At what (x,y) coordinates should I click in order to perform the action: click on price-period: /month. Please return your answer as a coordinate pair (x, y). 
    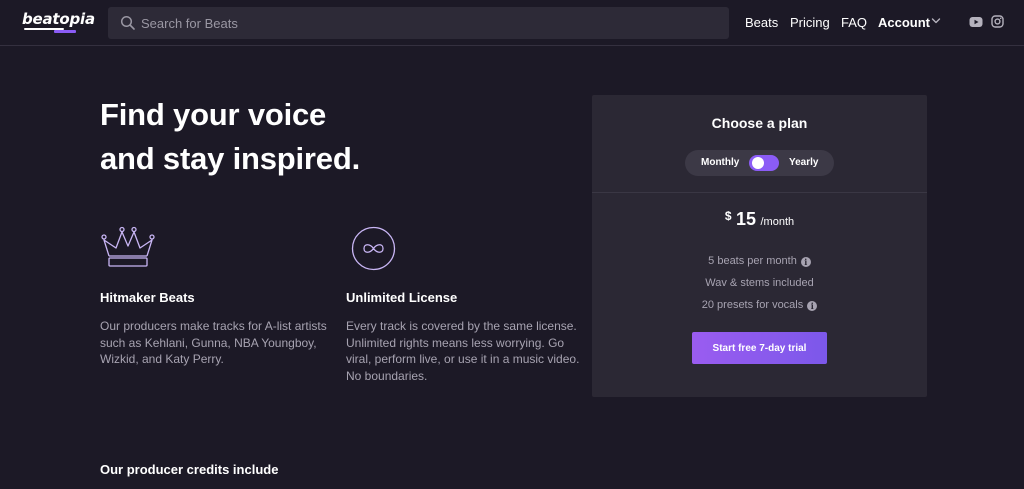
    Looking at the image, I should click on (777, 222).